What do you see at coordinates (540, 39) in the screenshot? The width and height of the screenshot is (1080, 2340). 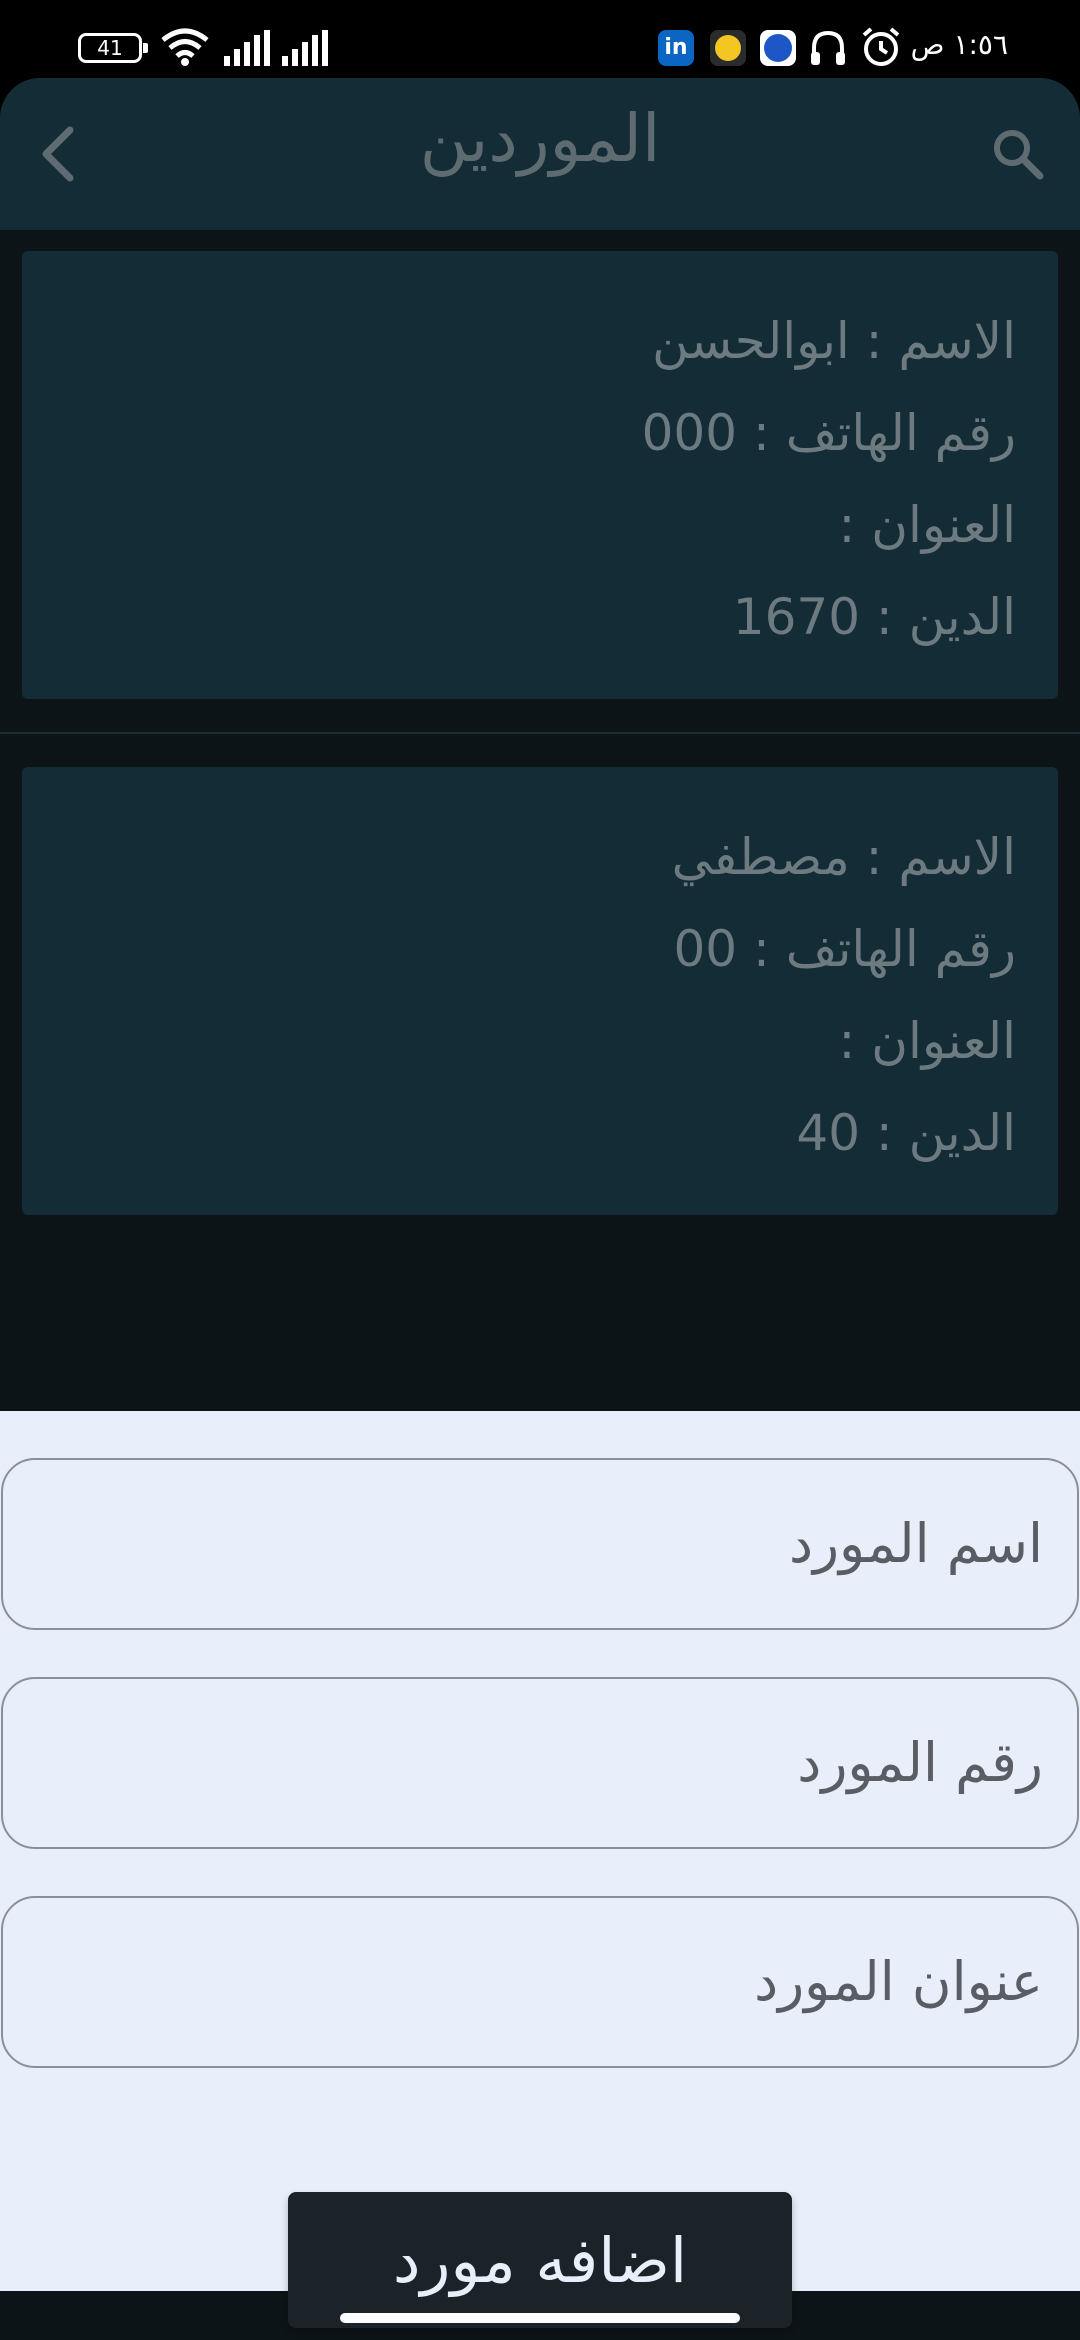 I see `status-bar: 41 in ١:٥٦ ص` at bounding box center [540, 39].